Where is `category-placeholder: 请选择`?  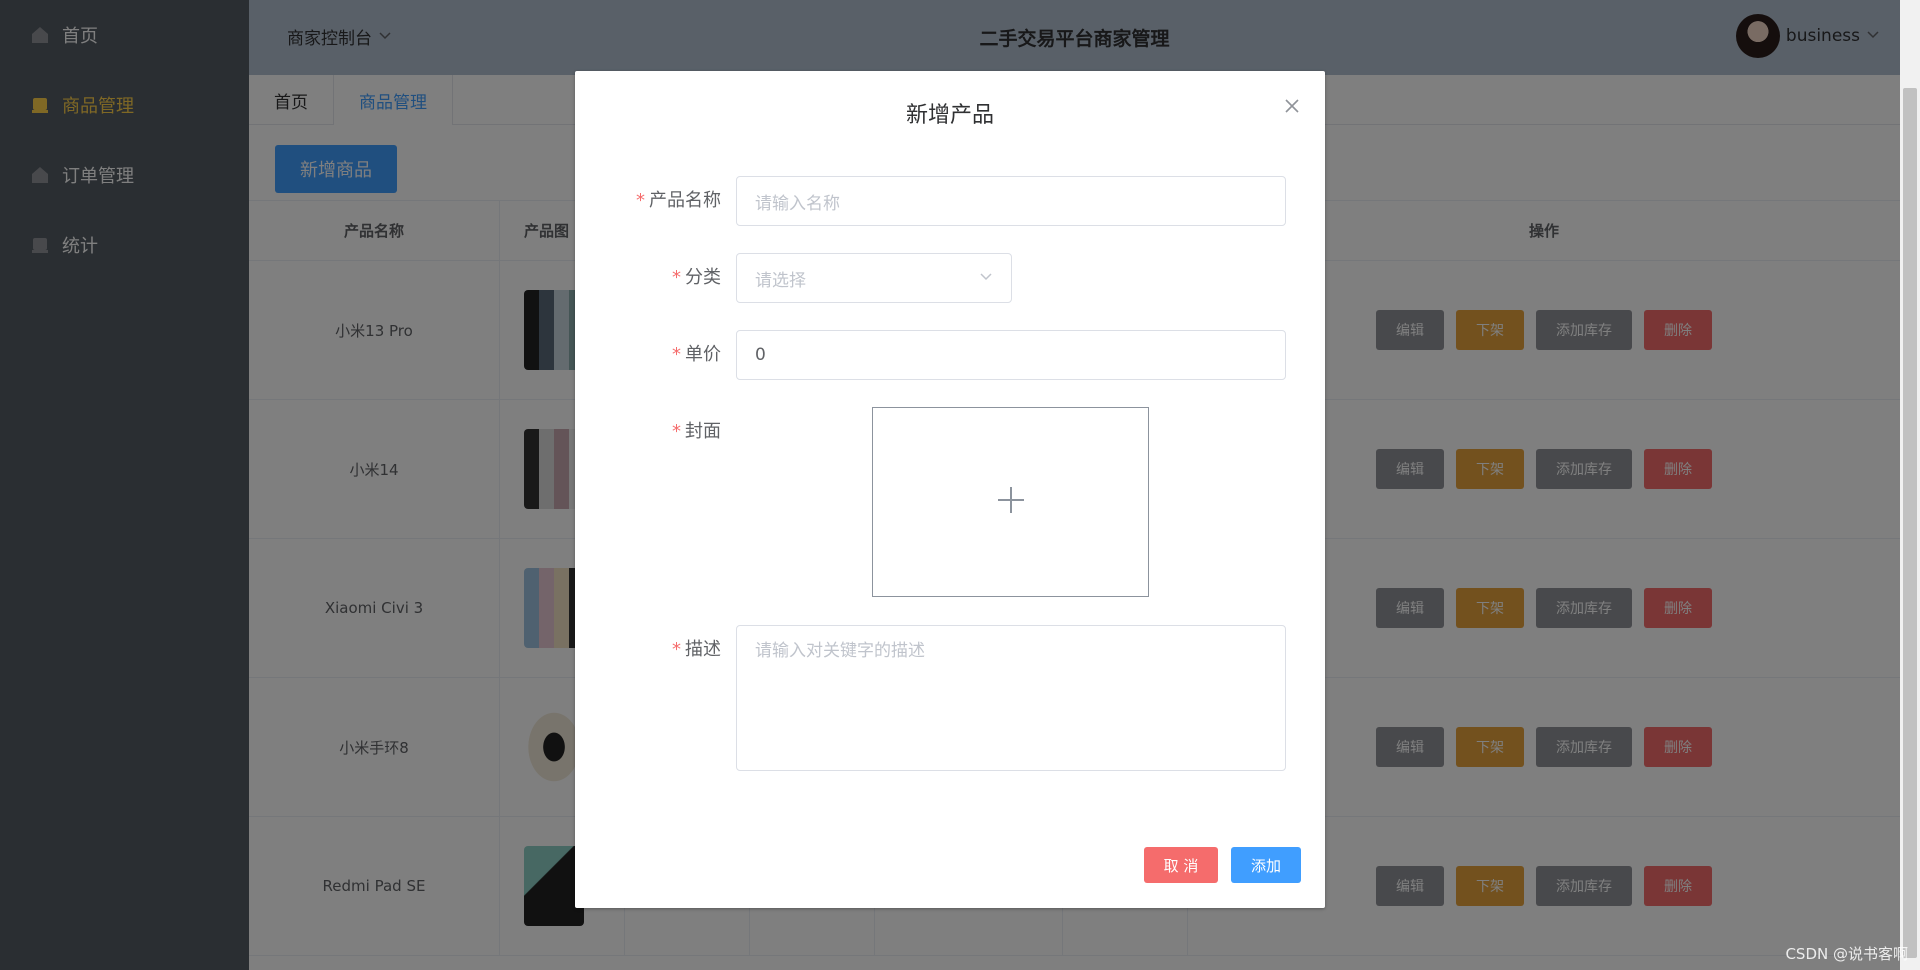 category-placeholder: 请选择 is located at coordinates (780, 280).